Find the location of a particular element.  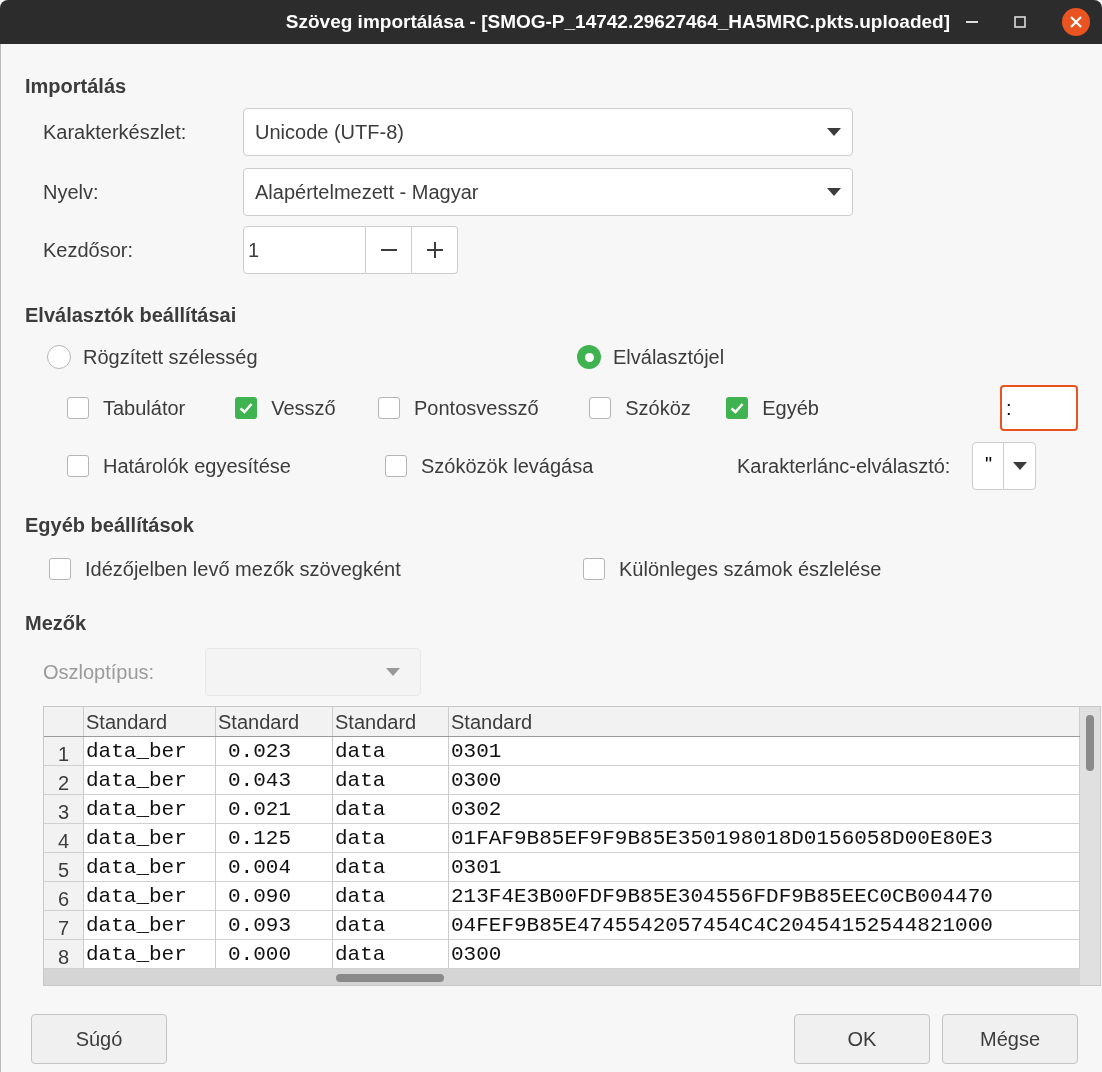

dialog-button: OK is located at coordinates (862, 1039).